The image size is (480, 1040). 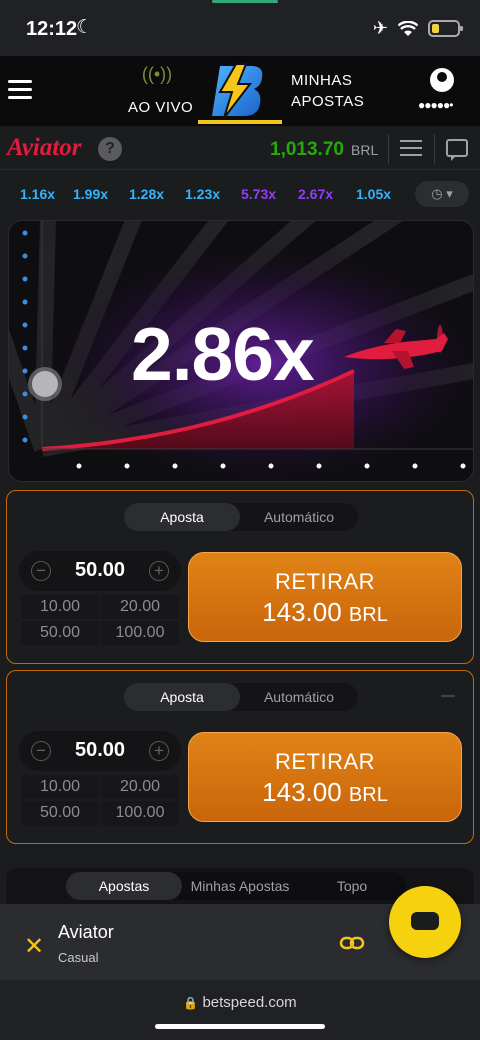 I want to click on history-item: 5.73x, so click(x=259, y=194).